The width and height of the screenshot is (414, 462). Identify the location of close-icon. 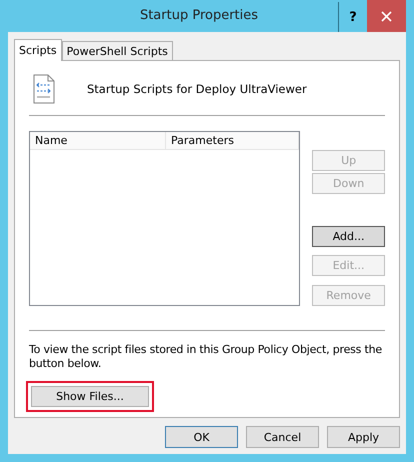
(386, 16).